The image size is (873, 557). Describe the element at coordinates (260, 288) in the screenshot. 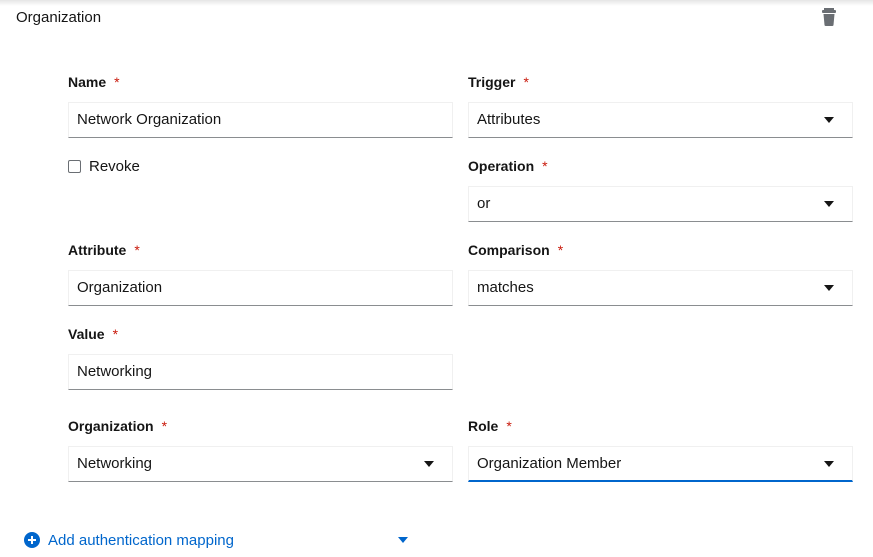

I see `attribute-field: Organization` at that location.